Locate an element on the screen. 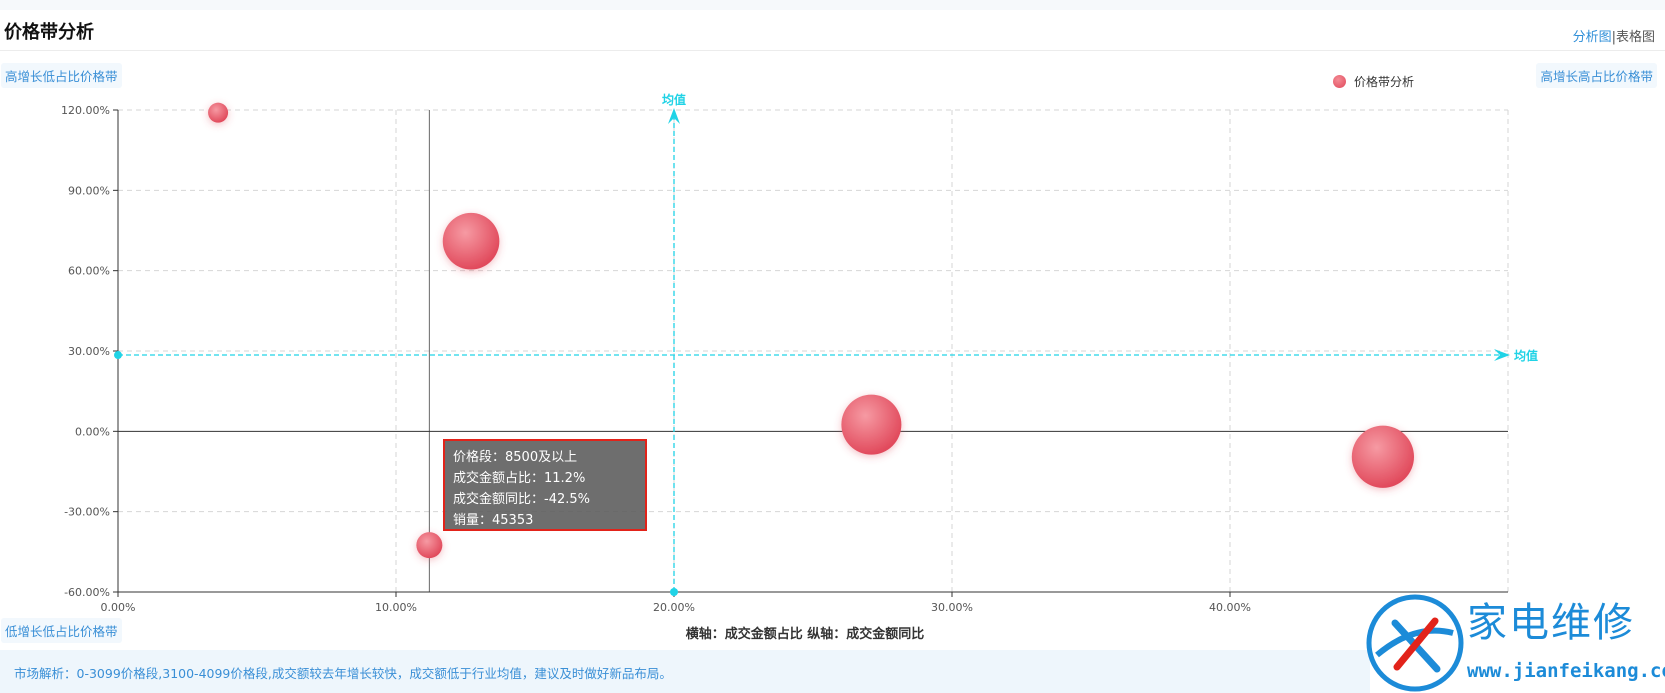 Image resolution: width=1665 pixels, height=693 pixels. y-tick-label: -30.00% is located at coordinates (87, 512).